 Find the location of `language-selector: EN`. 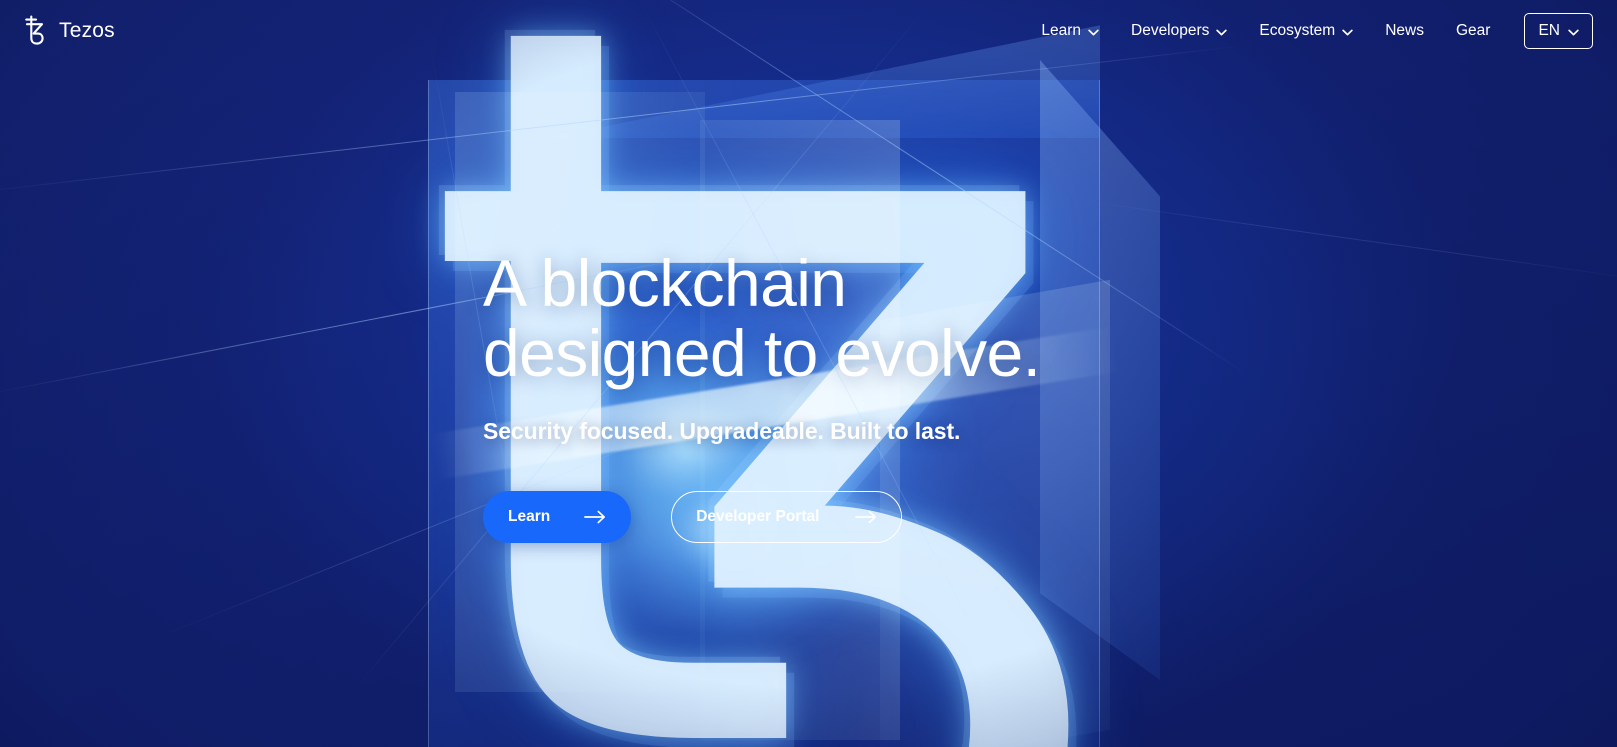

language-selector: EN is located at coordinates (1558, 31).